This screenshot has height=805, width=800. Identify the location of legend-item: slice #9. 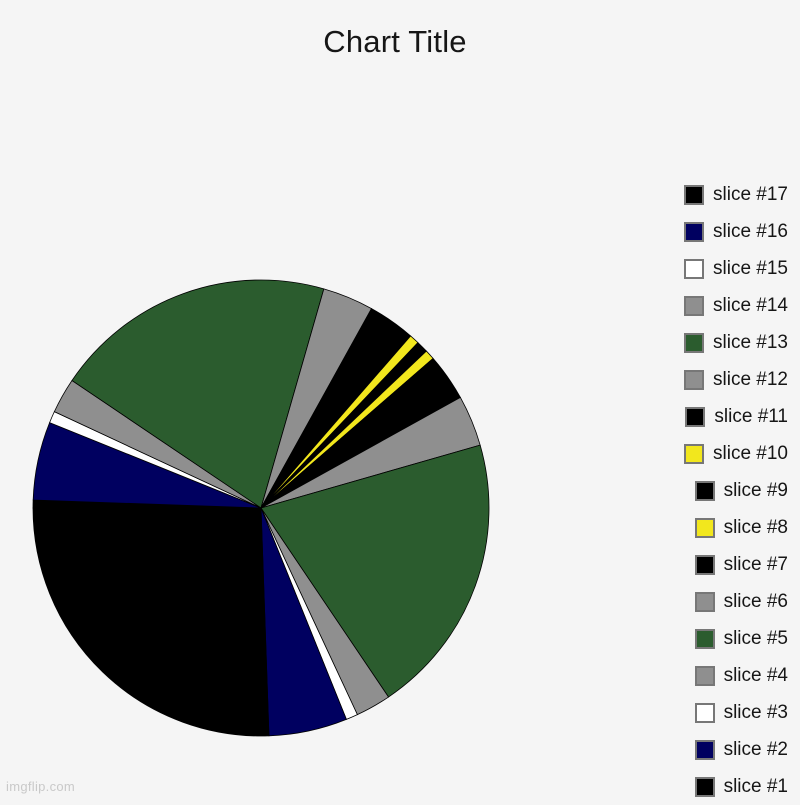
(741, 490).